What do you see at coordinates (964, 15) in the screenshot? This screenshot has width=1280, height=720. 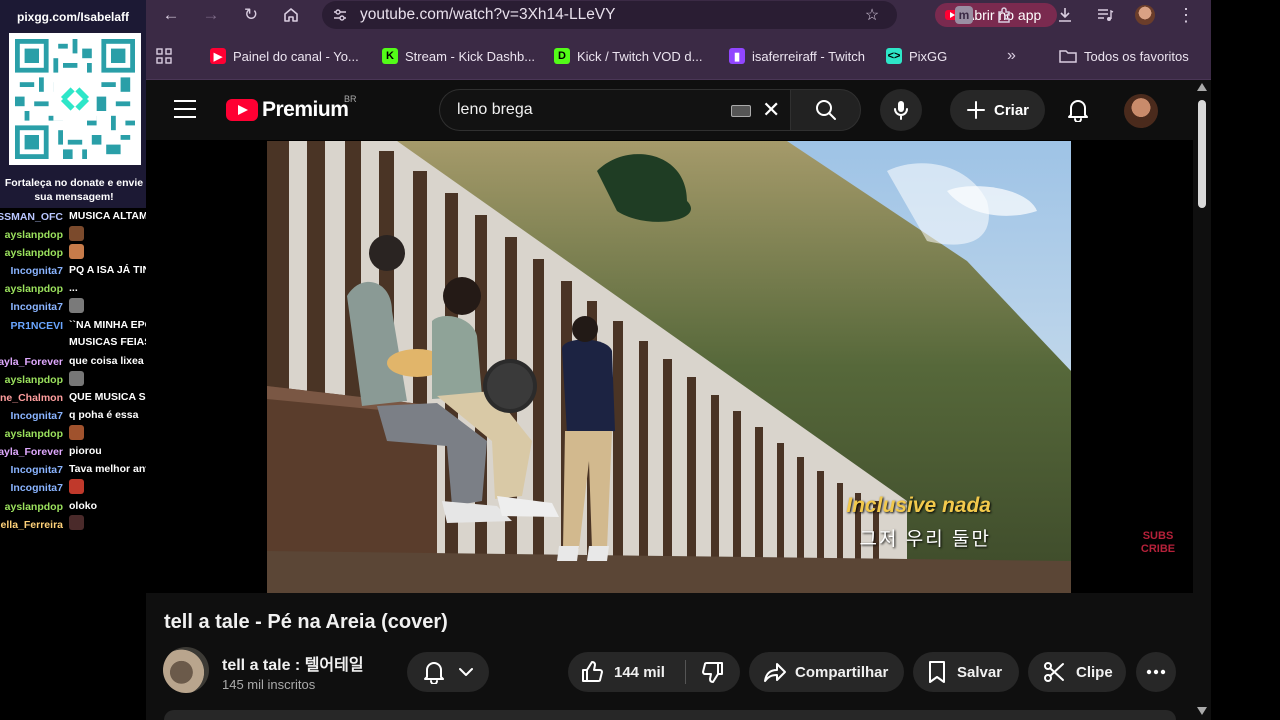 I see `extension-m-icon: m` at bounding box center [964, 15].